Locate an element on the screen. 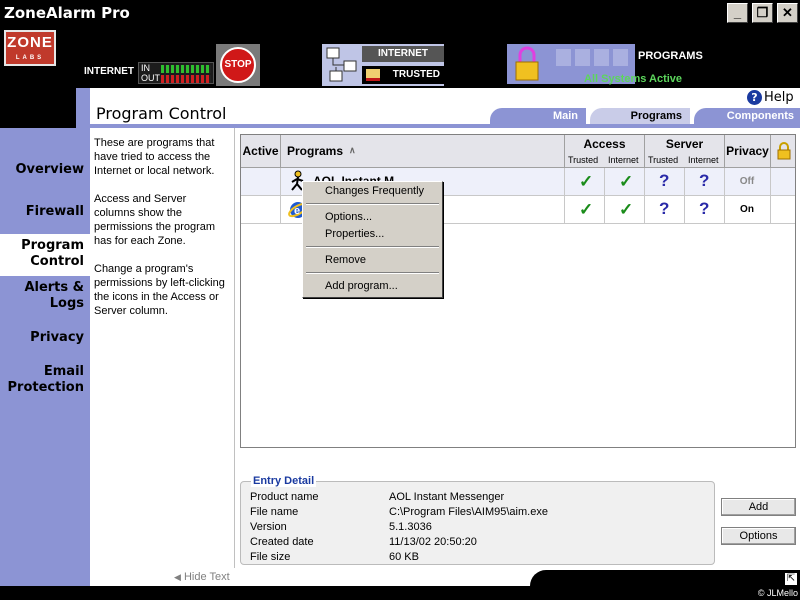  detail-label: File name is located at coordinates (274, 512).